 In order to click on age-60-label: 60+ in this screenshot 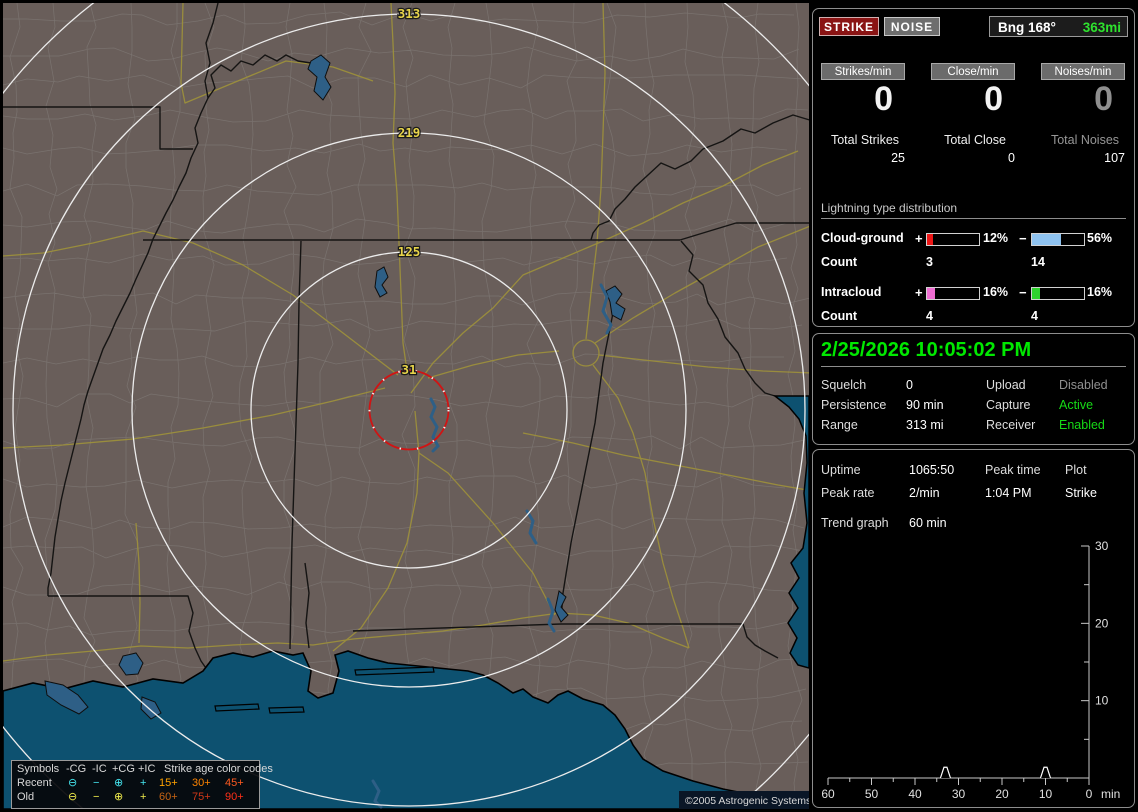, I will do `click(168, 797)`.